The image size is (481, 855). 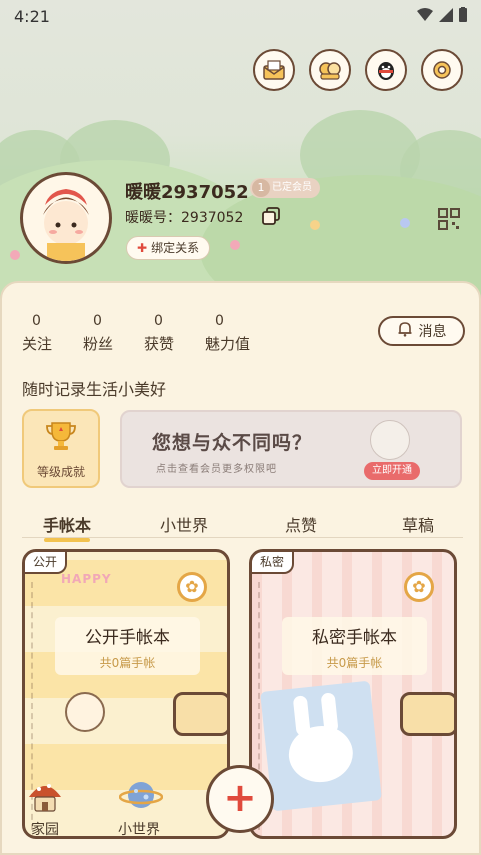 What do you see at coordinates (386, 70) in the screenshot?
I see `penguin-icon` at bounding box center [386, 70].